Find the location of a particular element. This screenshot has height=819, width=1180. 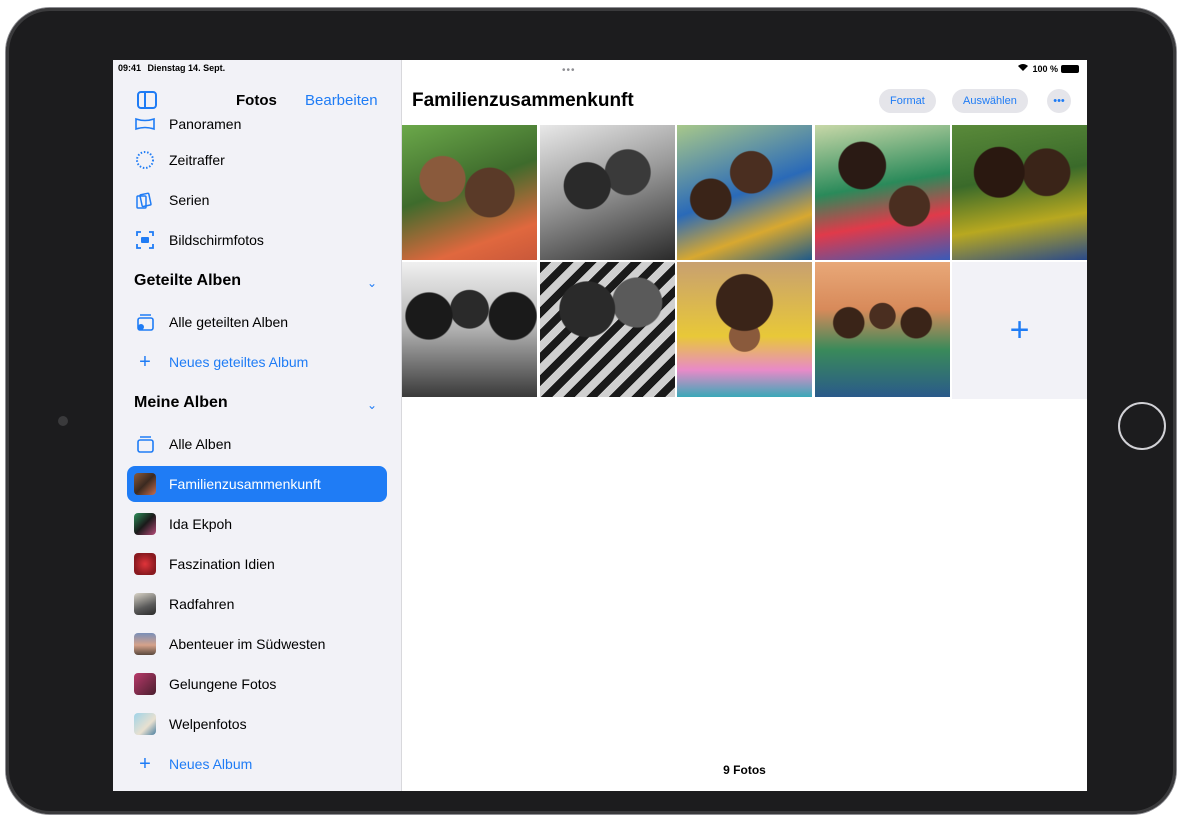

sidebar-item-familienzusammenkunft: Familienzusammenkunft is located at coordinates (257, 484).